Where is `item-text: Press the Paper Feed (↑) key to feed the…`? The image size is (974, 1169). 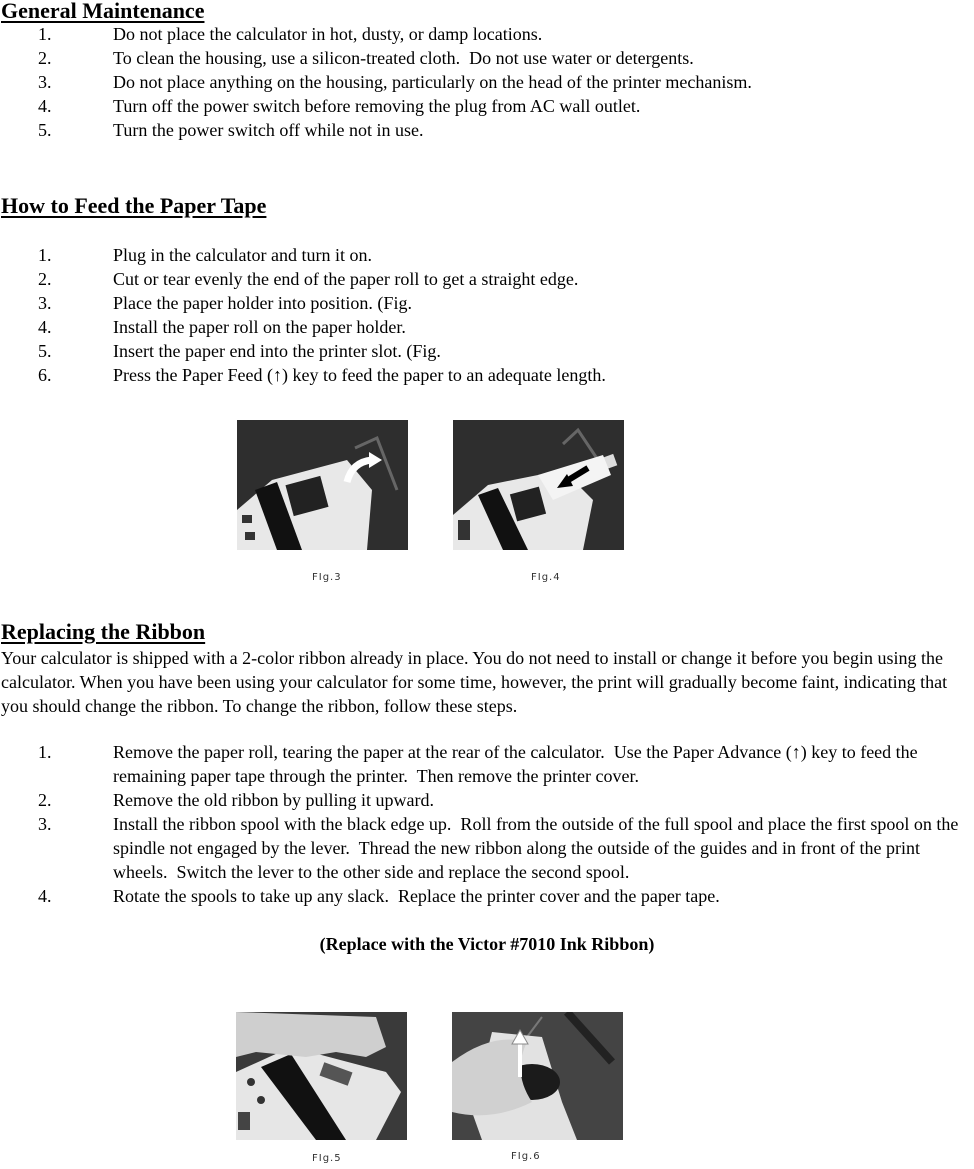
item-text: Press the Paper Feed (↑) key to feed the… is located at coordinates (359, 375).